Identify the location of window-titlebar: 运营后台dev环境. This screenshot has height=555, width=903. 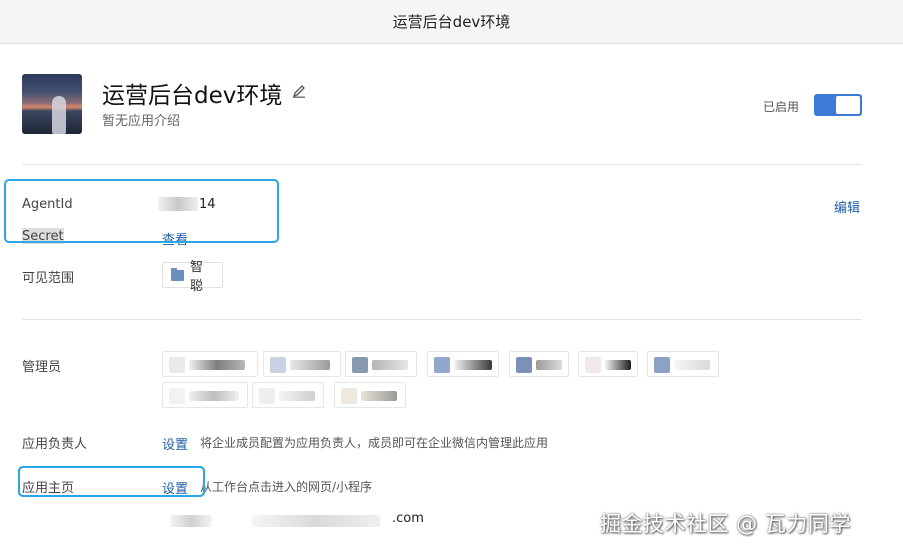
(451, 22).